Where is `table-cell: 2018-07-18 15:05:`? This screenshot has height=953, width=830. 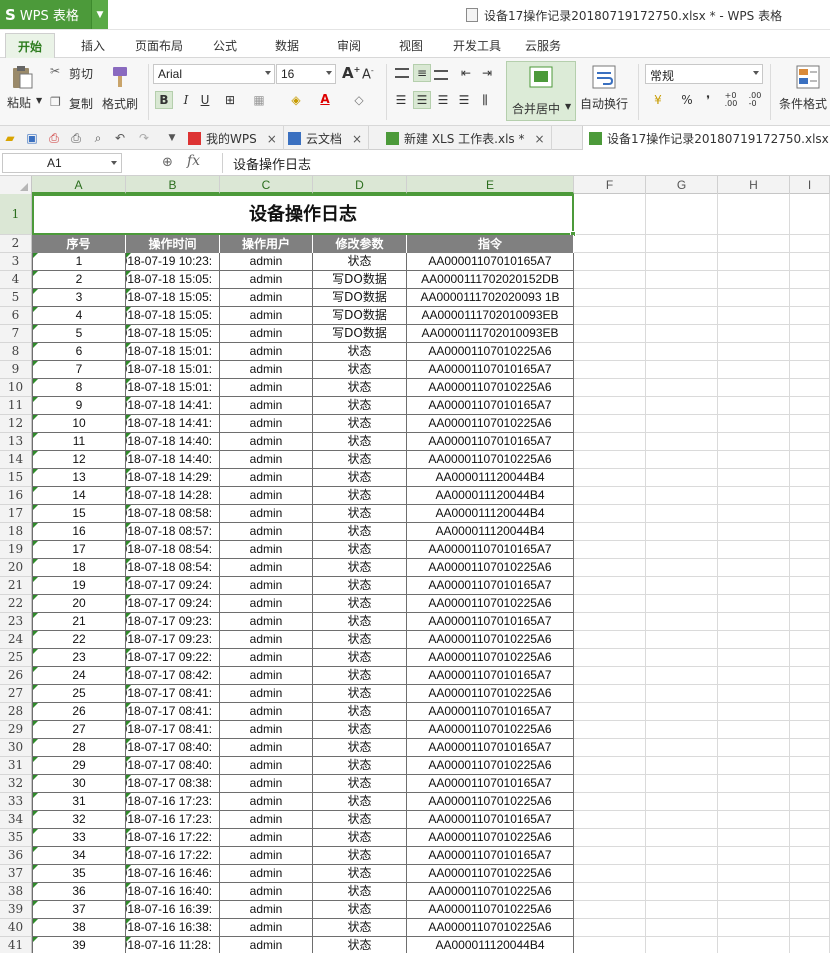
table-cell: 2018-07-18 15:05: is located at coordinates (173, 280).